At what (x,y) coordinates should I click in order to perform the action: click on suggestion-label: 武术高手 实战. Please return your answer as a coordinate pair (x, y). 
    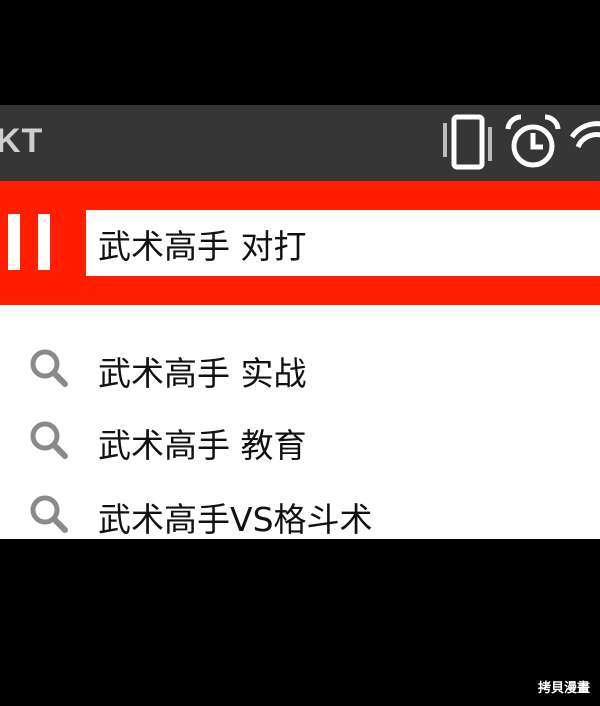
    Looking at the image, I should click on (202, 373).